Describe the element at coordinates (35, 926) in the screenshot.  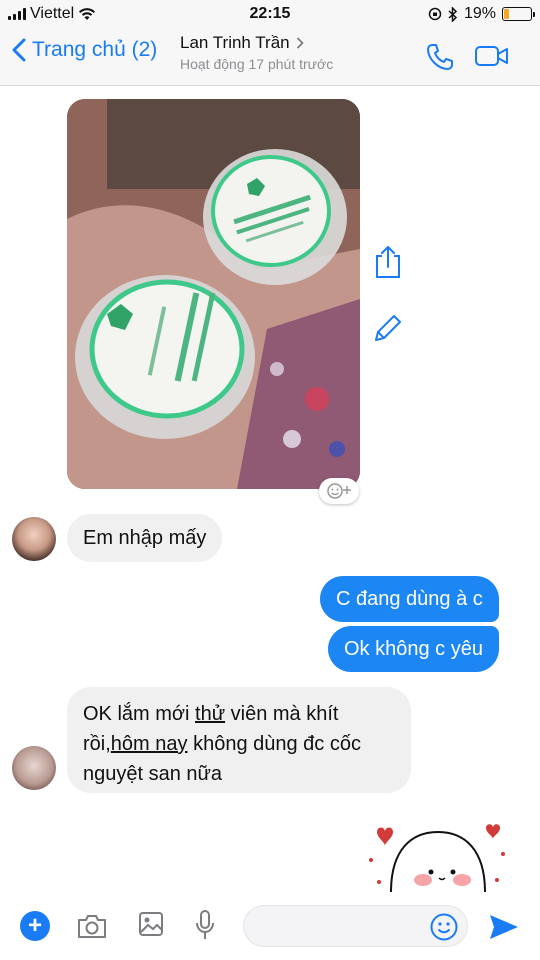
I see `plus-icon: +` at that location.